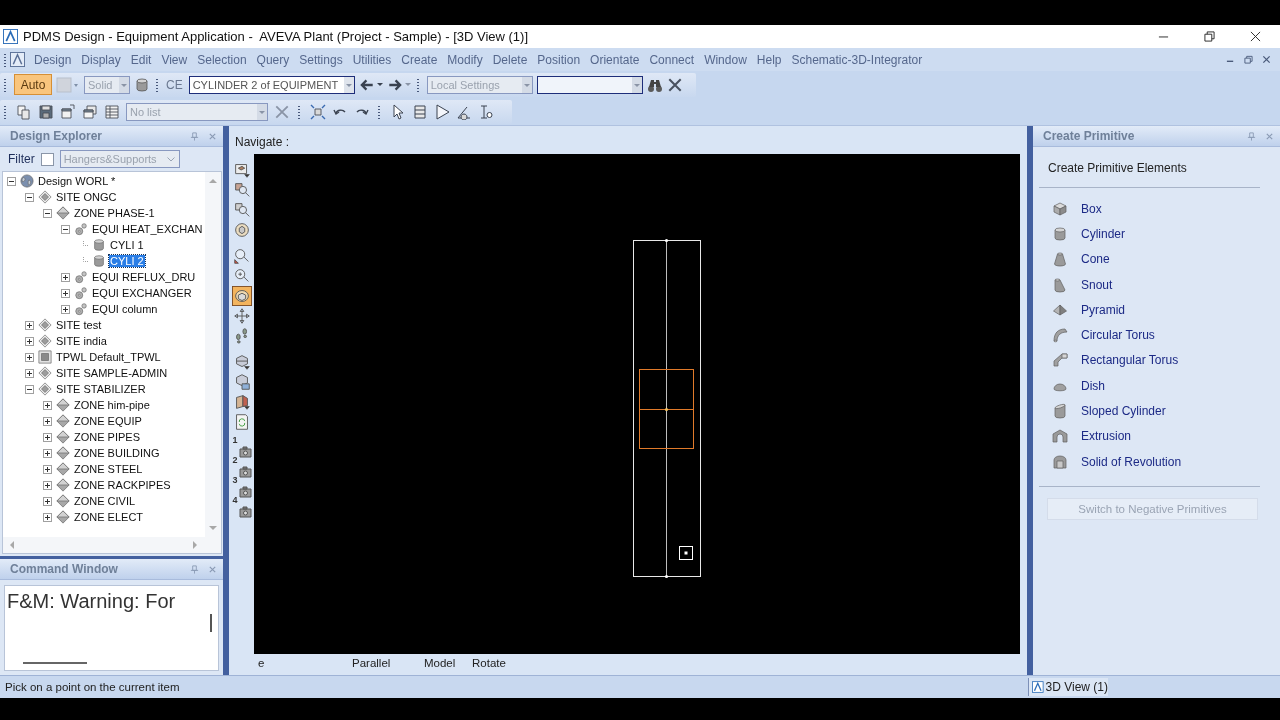 This screenshot has width=1280, height=720. Describe the element at coordinates (1106, 436) in the screenshot. I see `primitive-link: Extrusion` at that location.